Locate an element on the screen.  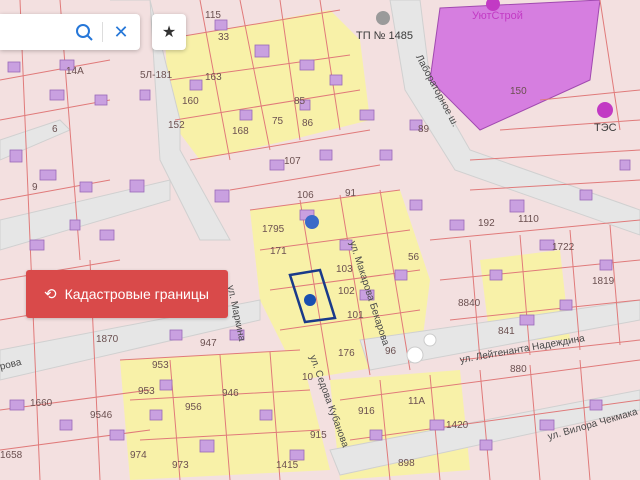
parcel-label: 115 is located at coordinates (213, 15).